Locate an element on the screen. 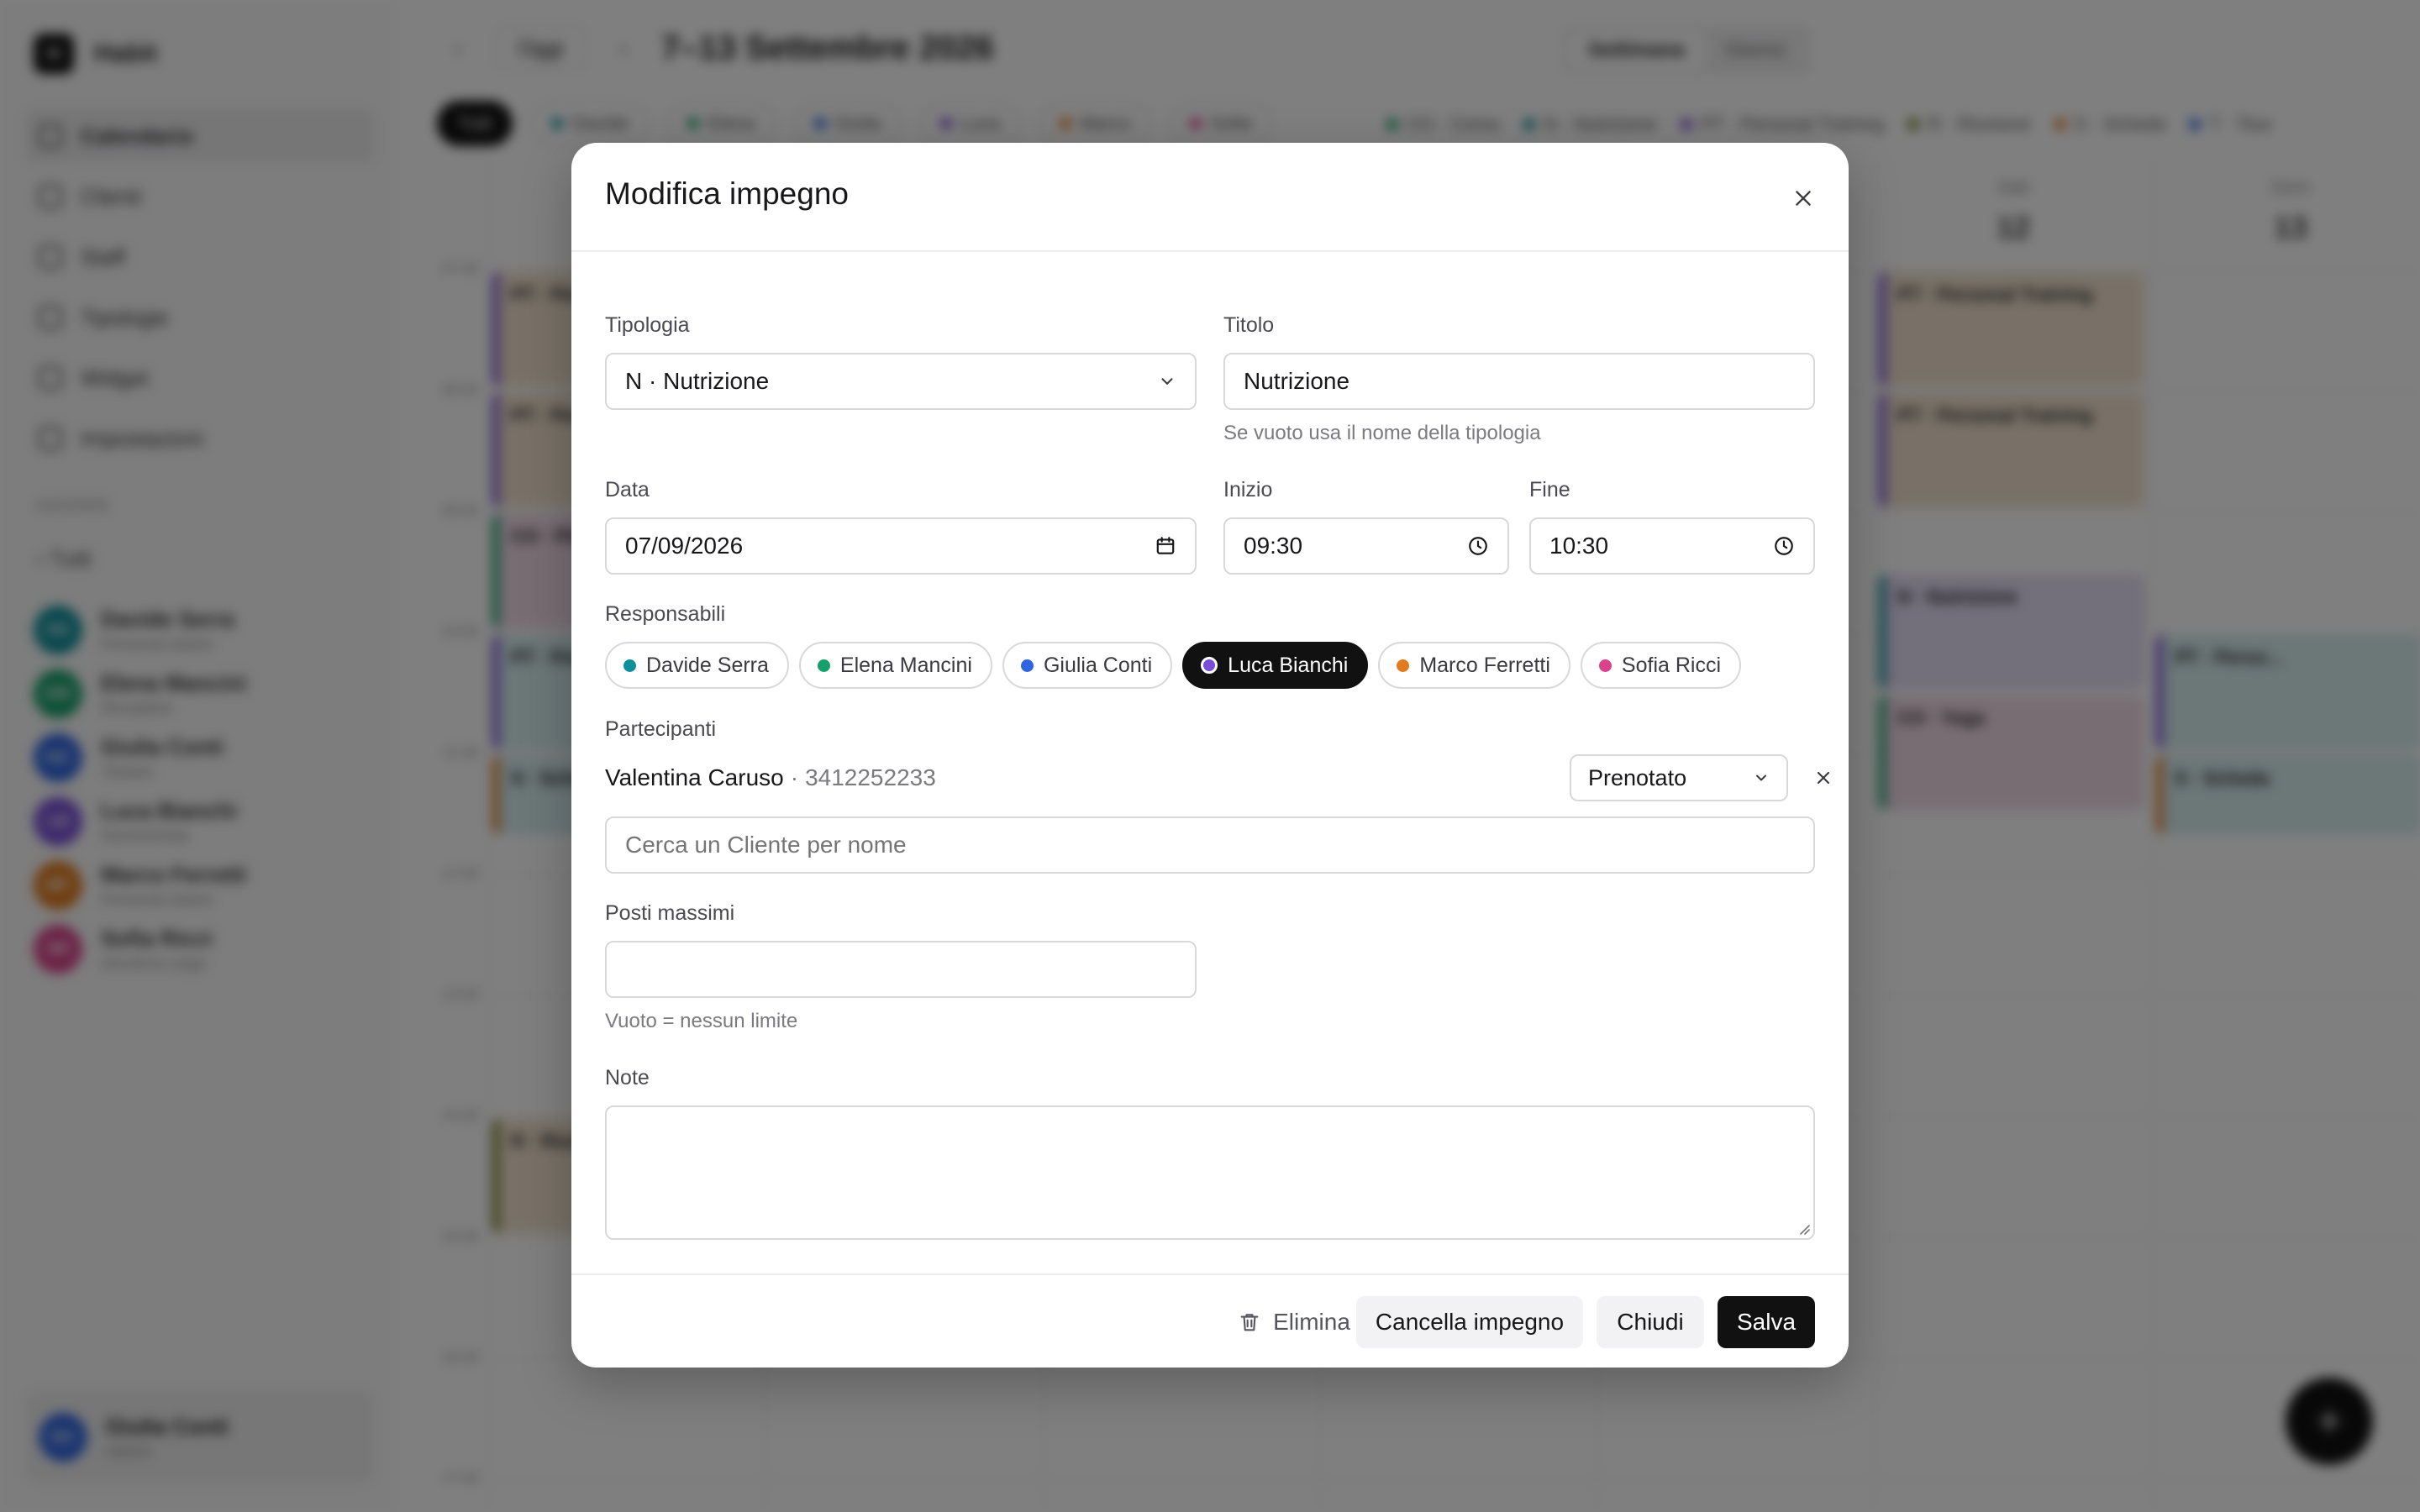 The height and width of the screenshot is (1512, 2420). notes-textarea is located at coordinates (1210, 1172).